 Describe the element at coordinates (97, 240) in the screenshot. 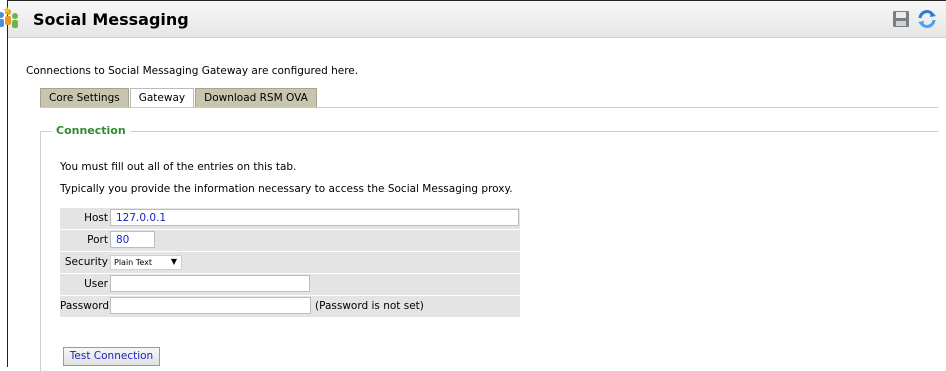

I see `port-label: Port` at that location.